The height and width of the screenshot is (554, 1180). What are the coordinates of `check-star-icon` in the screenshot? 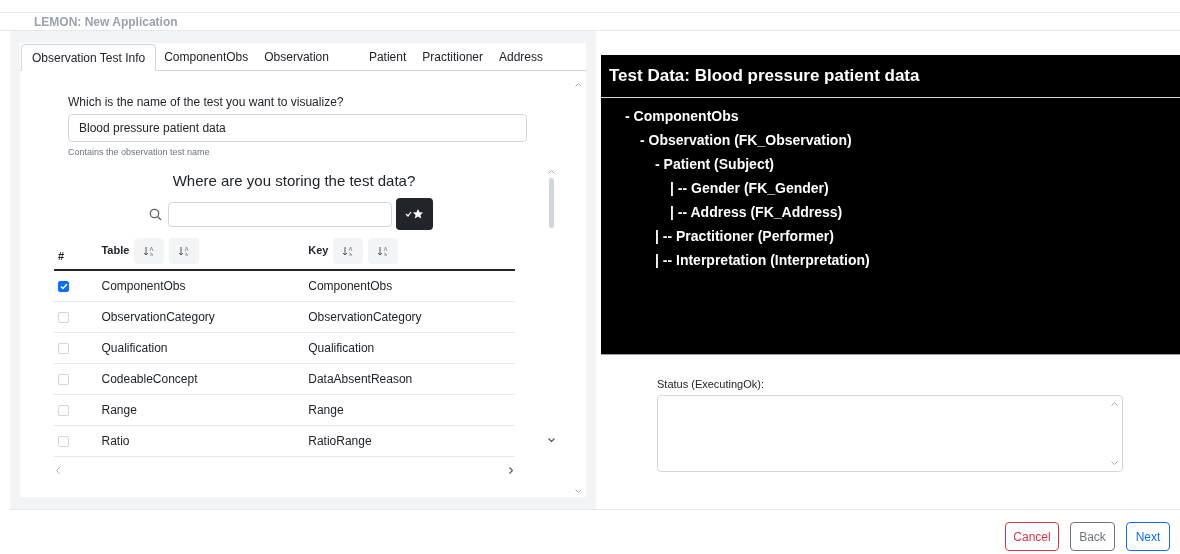 It's located at (414, 214).